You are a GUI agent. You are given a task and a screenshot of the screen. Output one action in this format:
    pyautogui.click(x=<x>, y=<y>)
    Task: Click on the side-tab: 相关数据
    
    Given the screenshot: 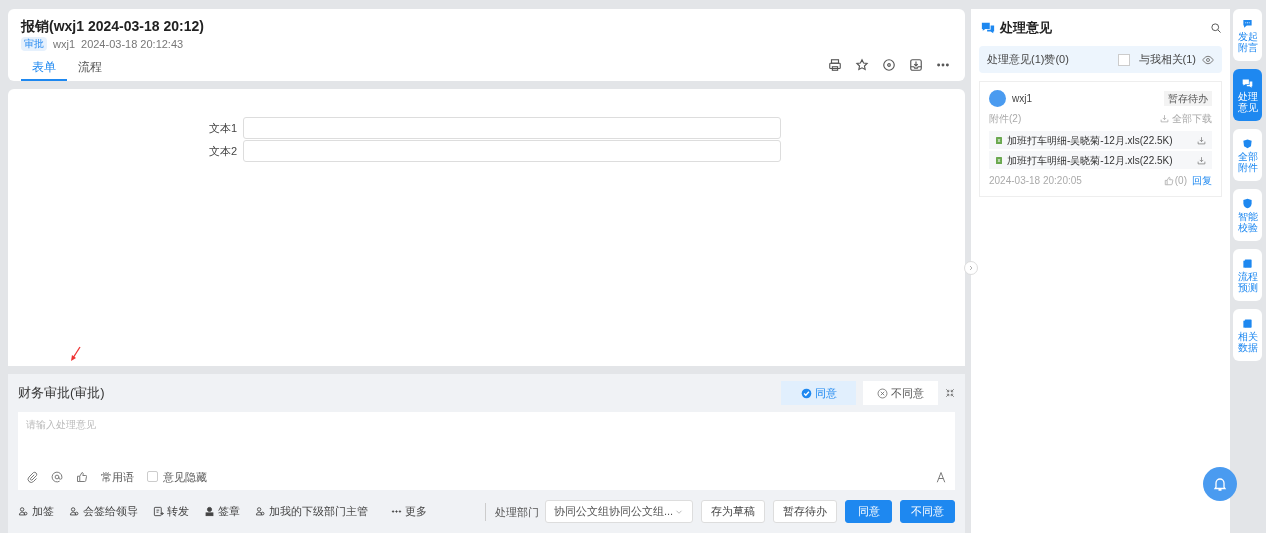 What is the action you would take?
    pyautogui.click(x=1247, y=335)
    